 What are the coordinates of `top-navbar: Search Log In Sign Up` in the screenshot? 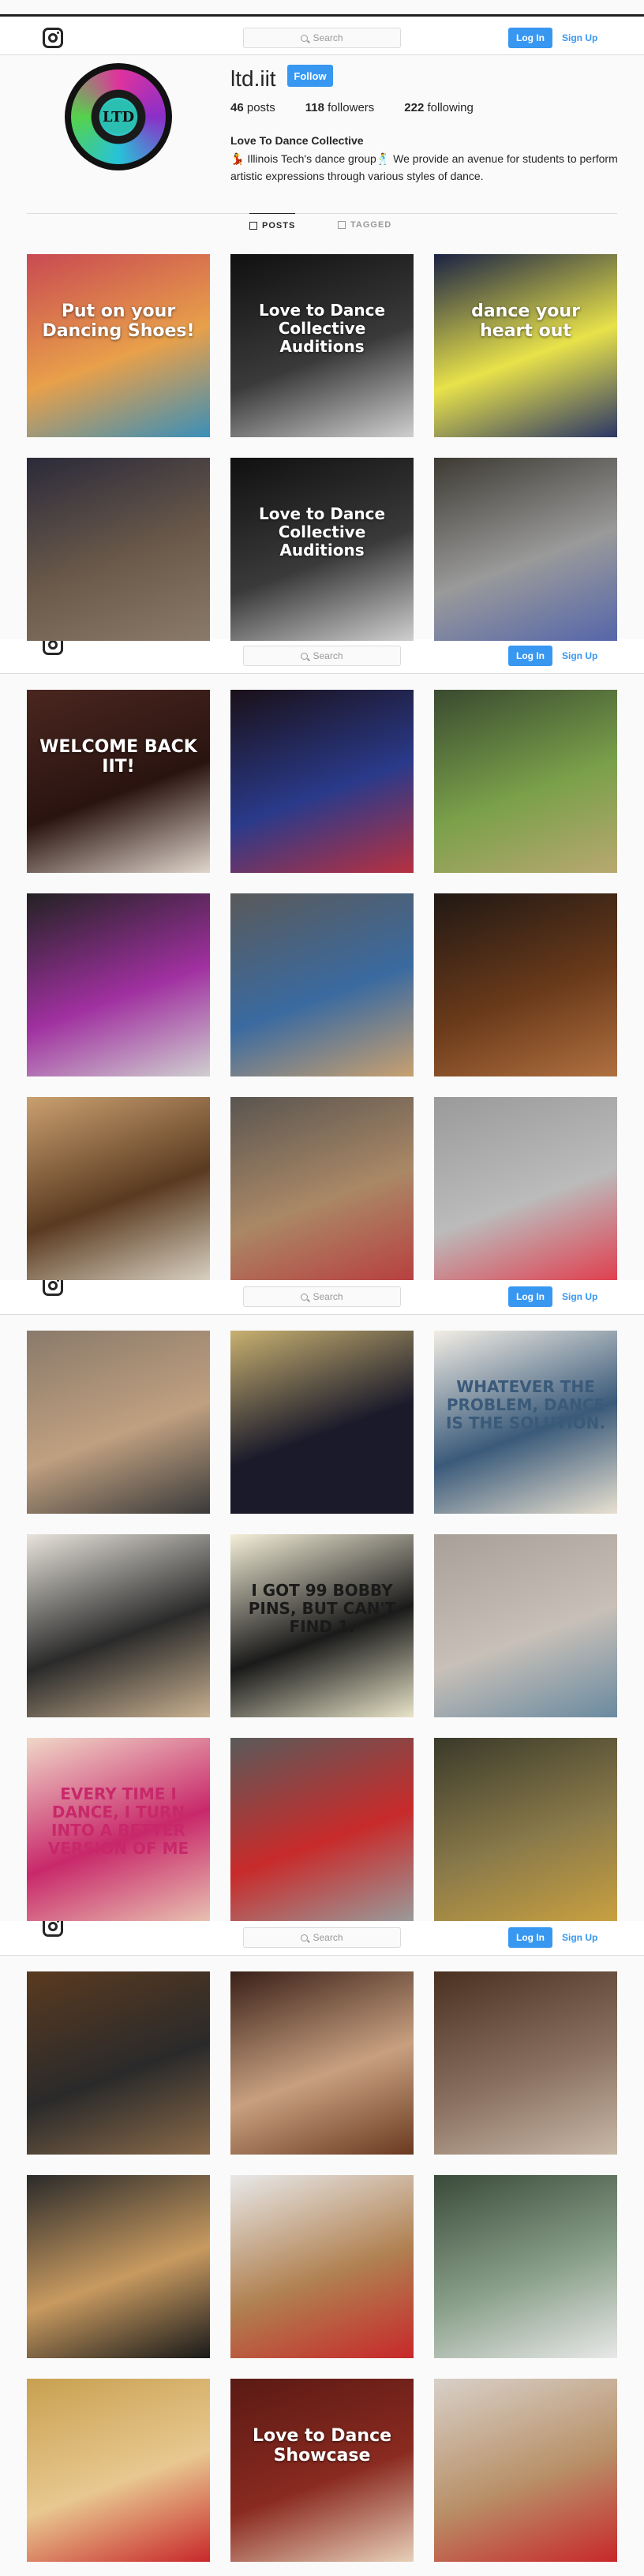 It's located at (322, 34).